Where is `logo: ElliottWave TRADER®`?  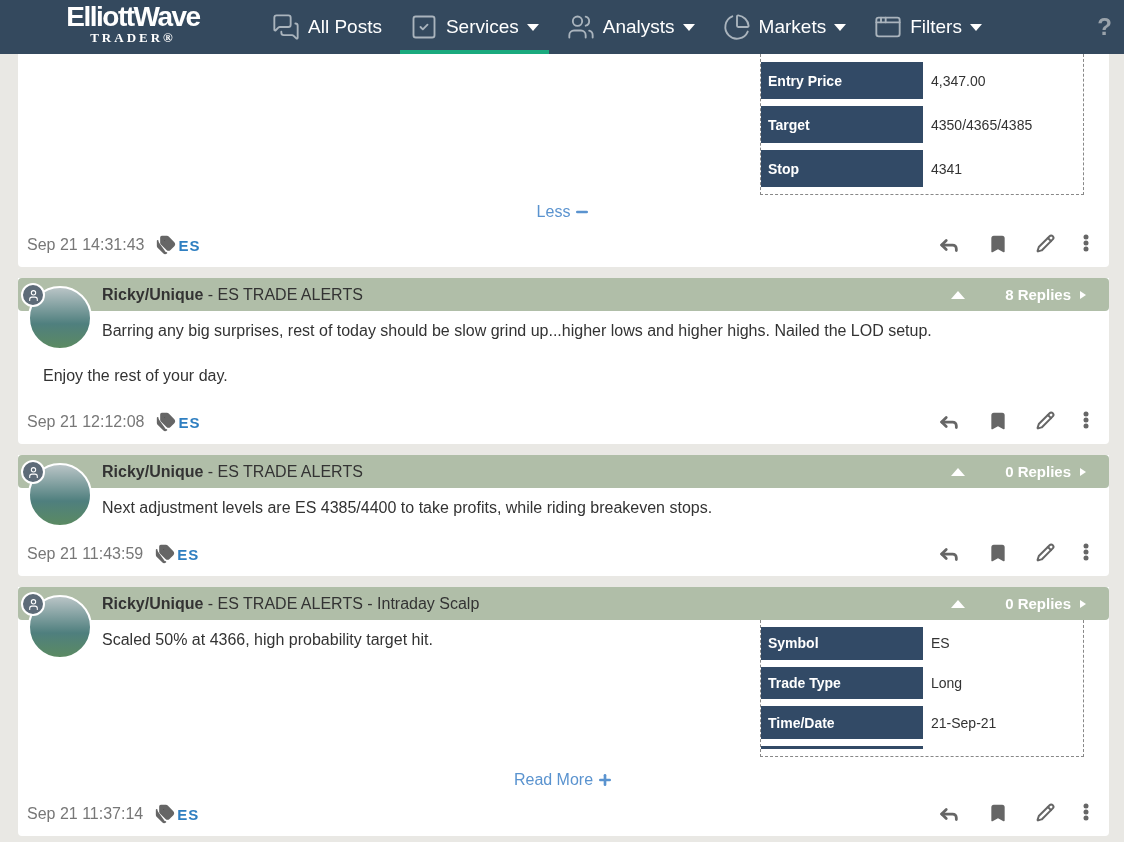 logo: ElliottWave TRADER® is located at coordinates (133, 27).